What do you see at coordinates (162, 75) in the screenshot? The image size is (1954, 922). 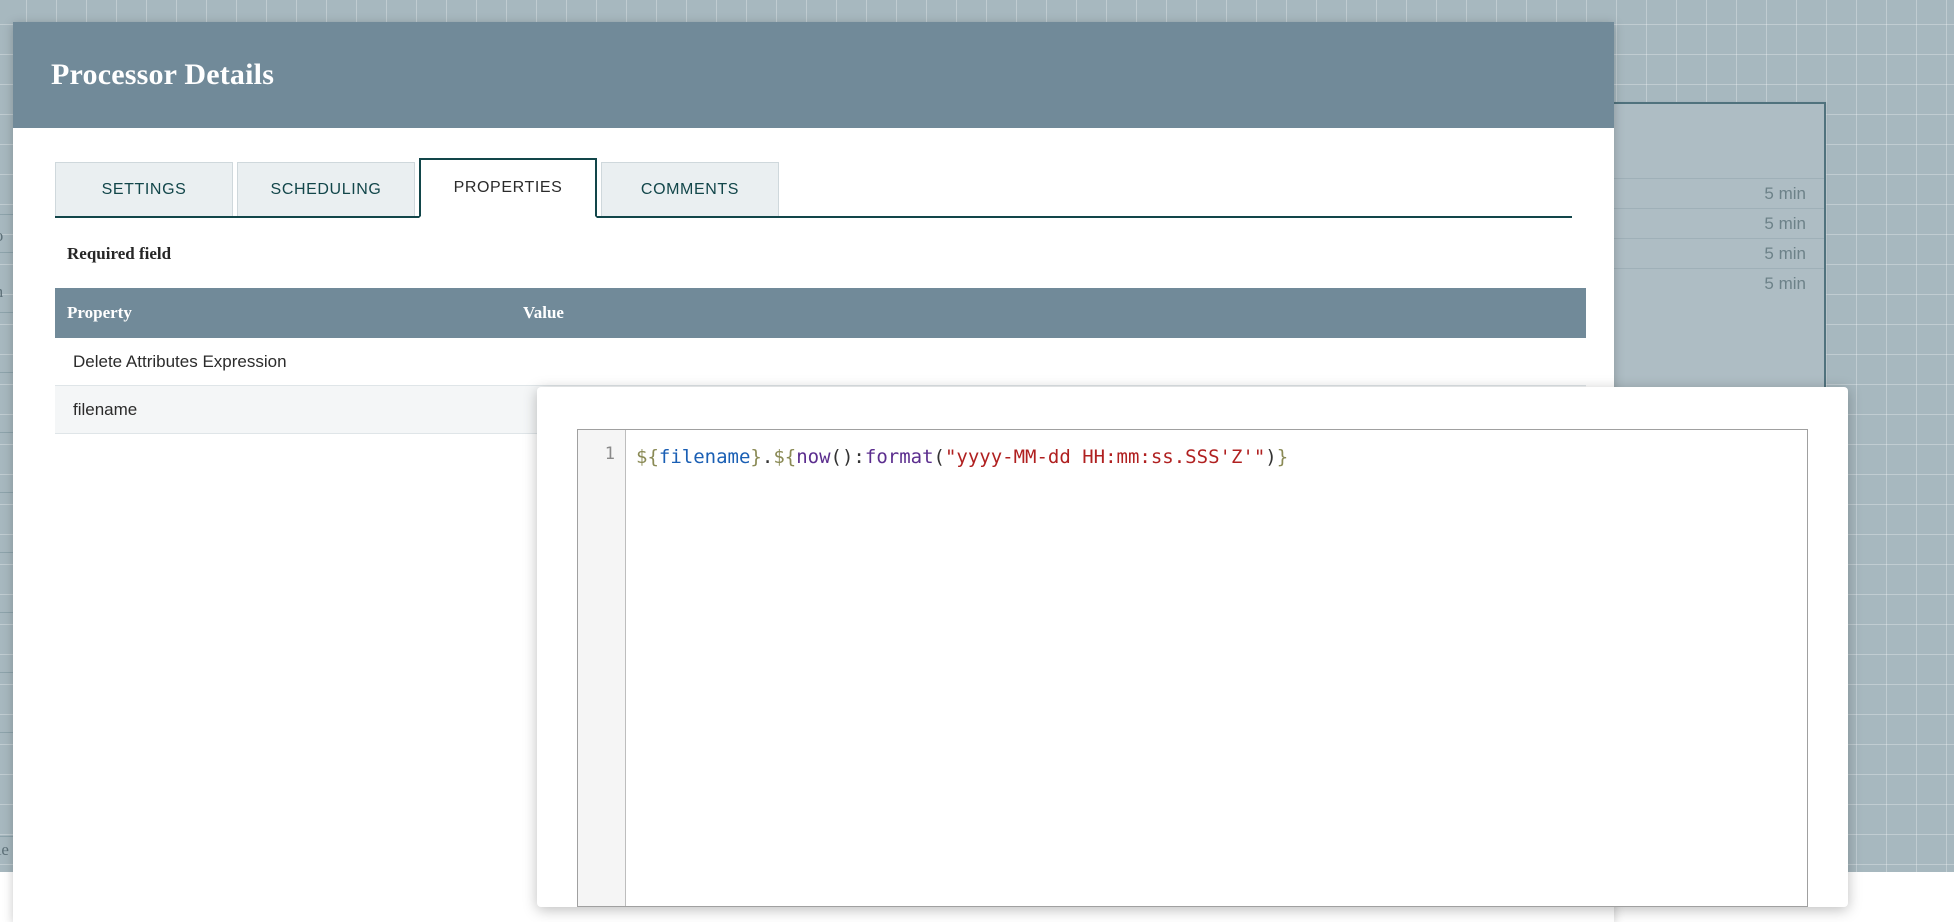 I see `page-title: Processor Details` at bounding box center [162, 75].